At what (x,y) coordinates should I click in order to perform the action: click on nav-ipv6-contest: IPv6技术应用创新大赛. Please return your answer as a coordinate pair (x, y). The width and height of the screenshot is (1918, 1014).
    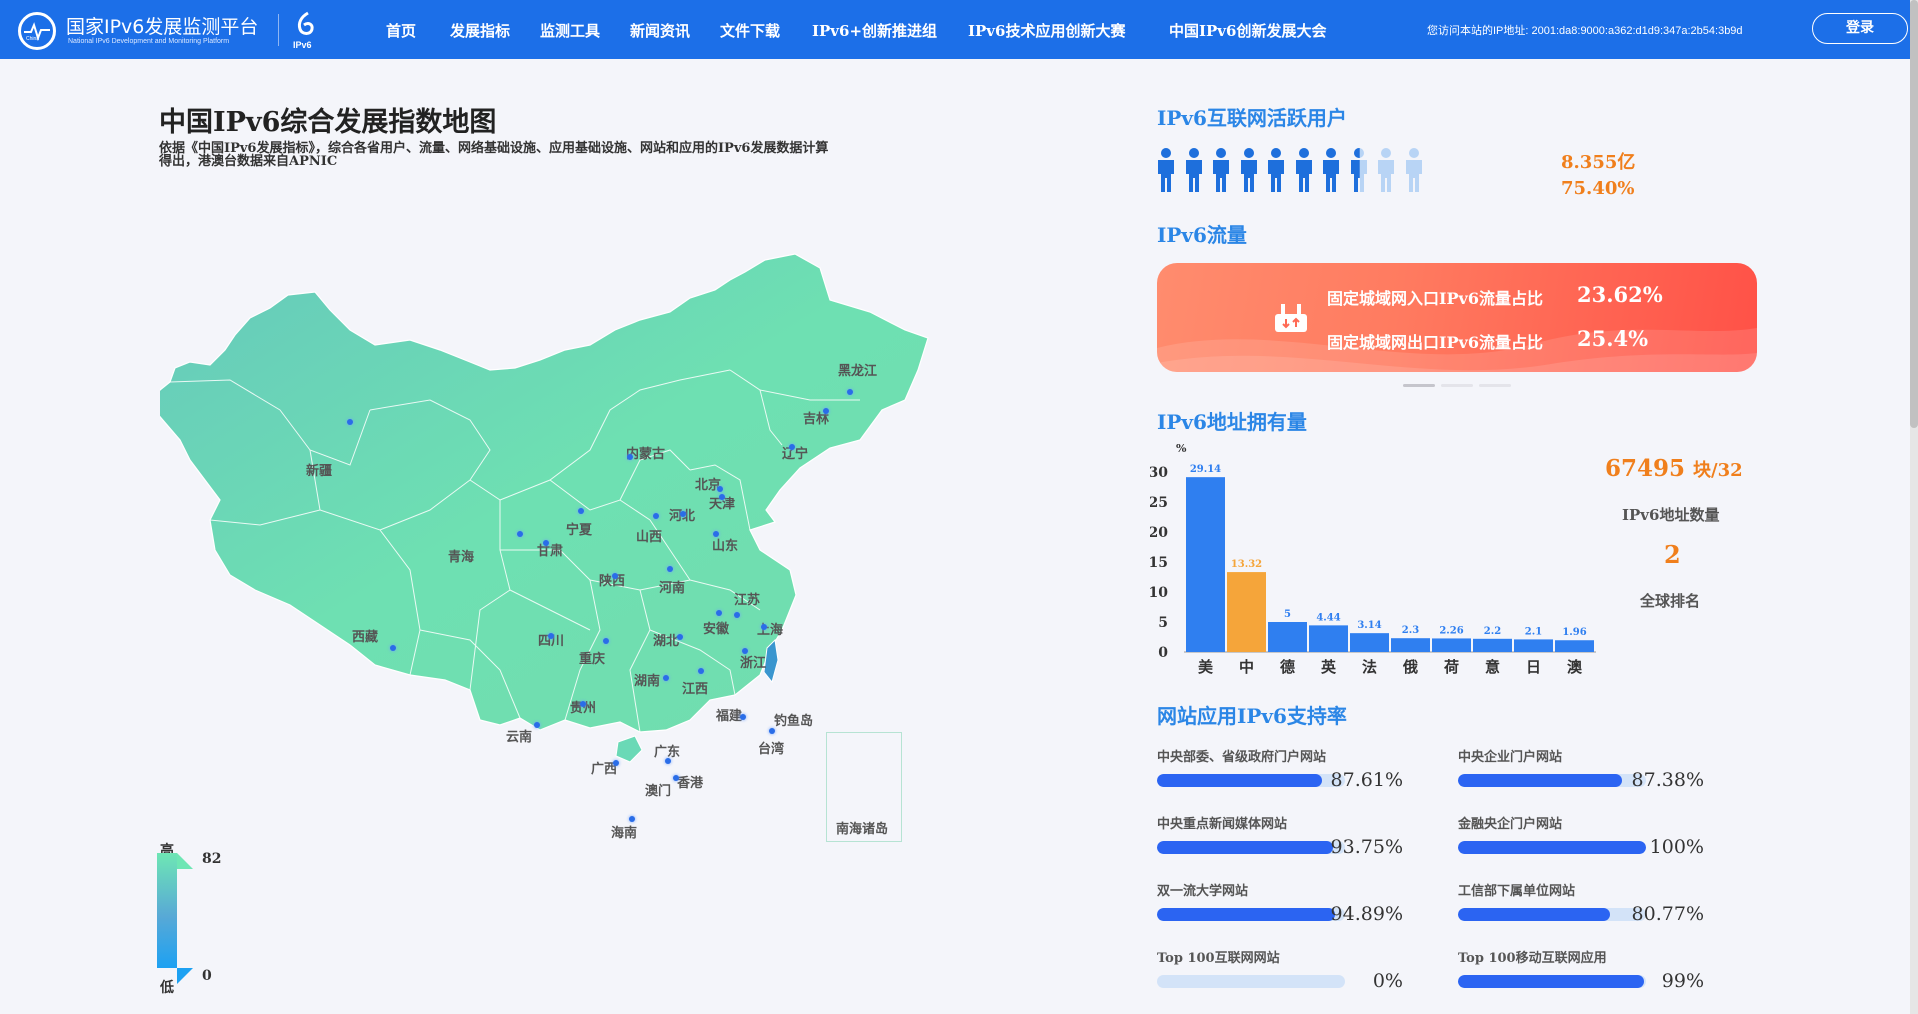
    Looking at the image, I should click on (1046, 30).